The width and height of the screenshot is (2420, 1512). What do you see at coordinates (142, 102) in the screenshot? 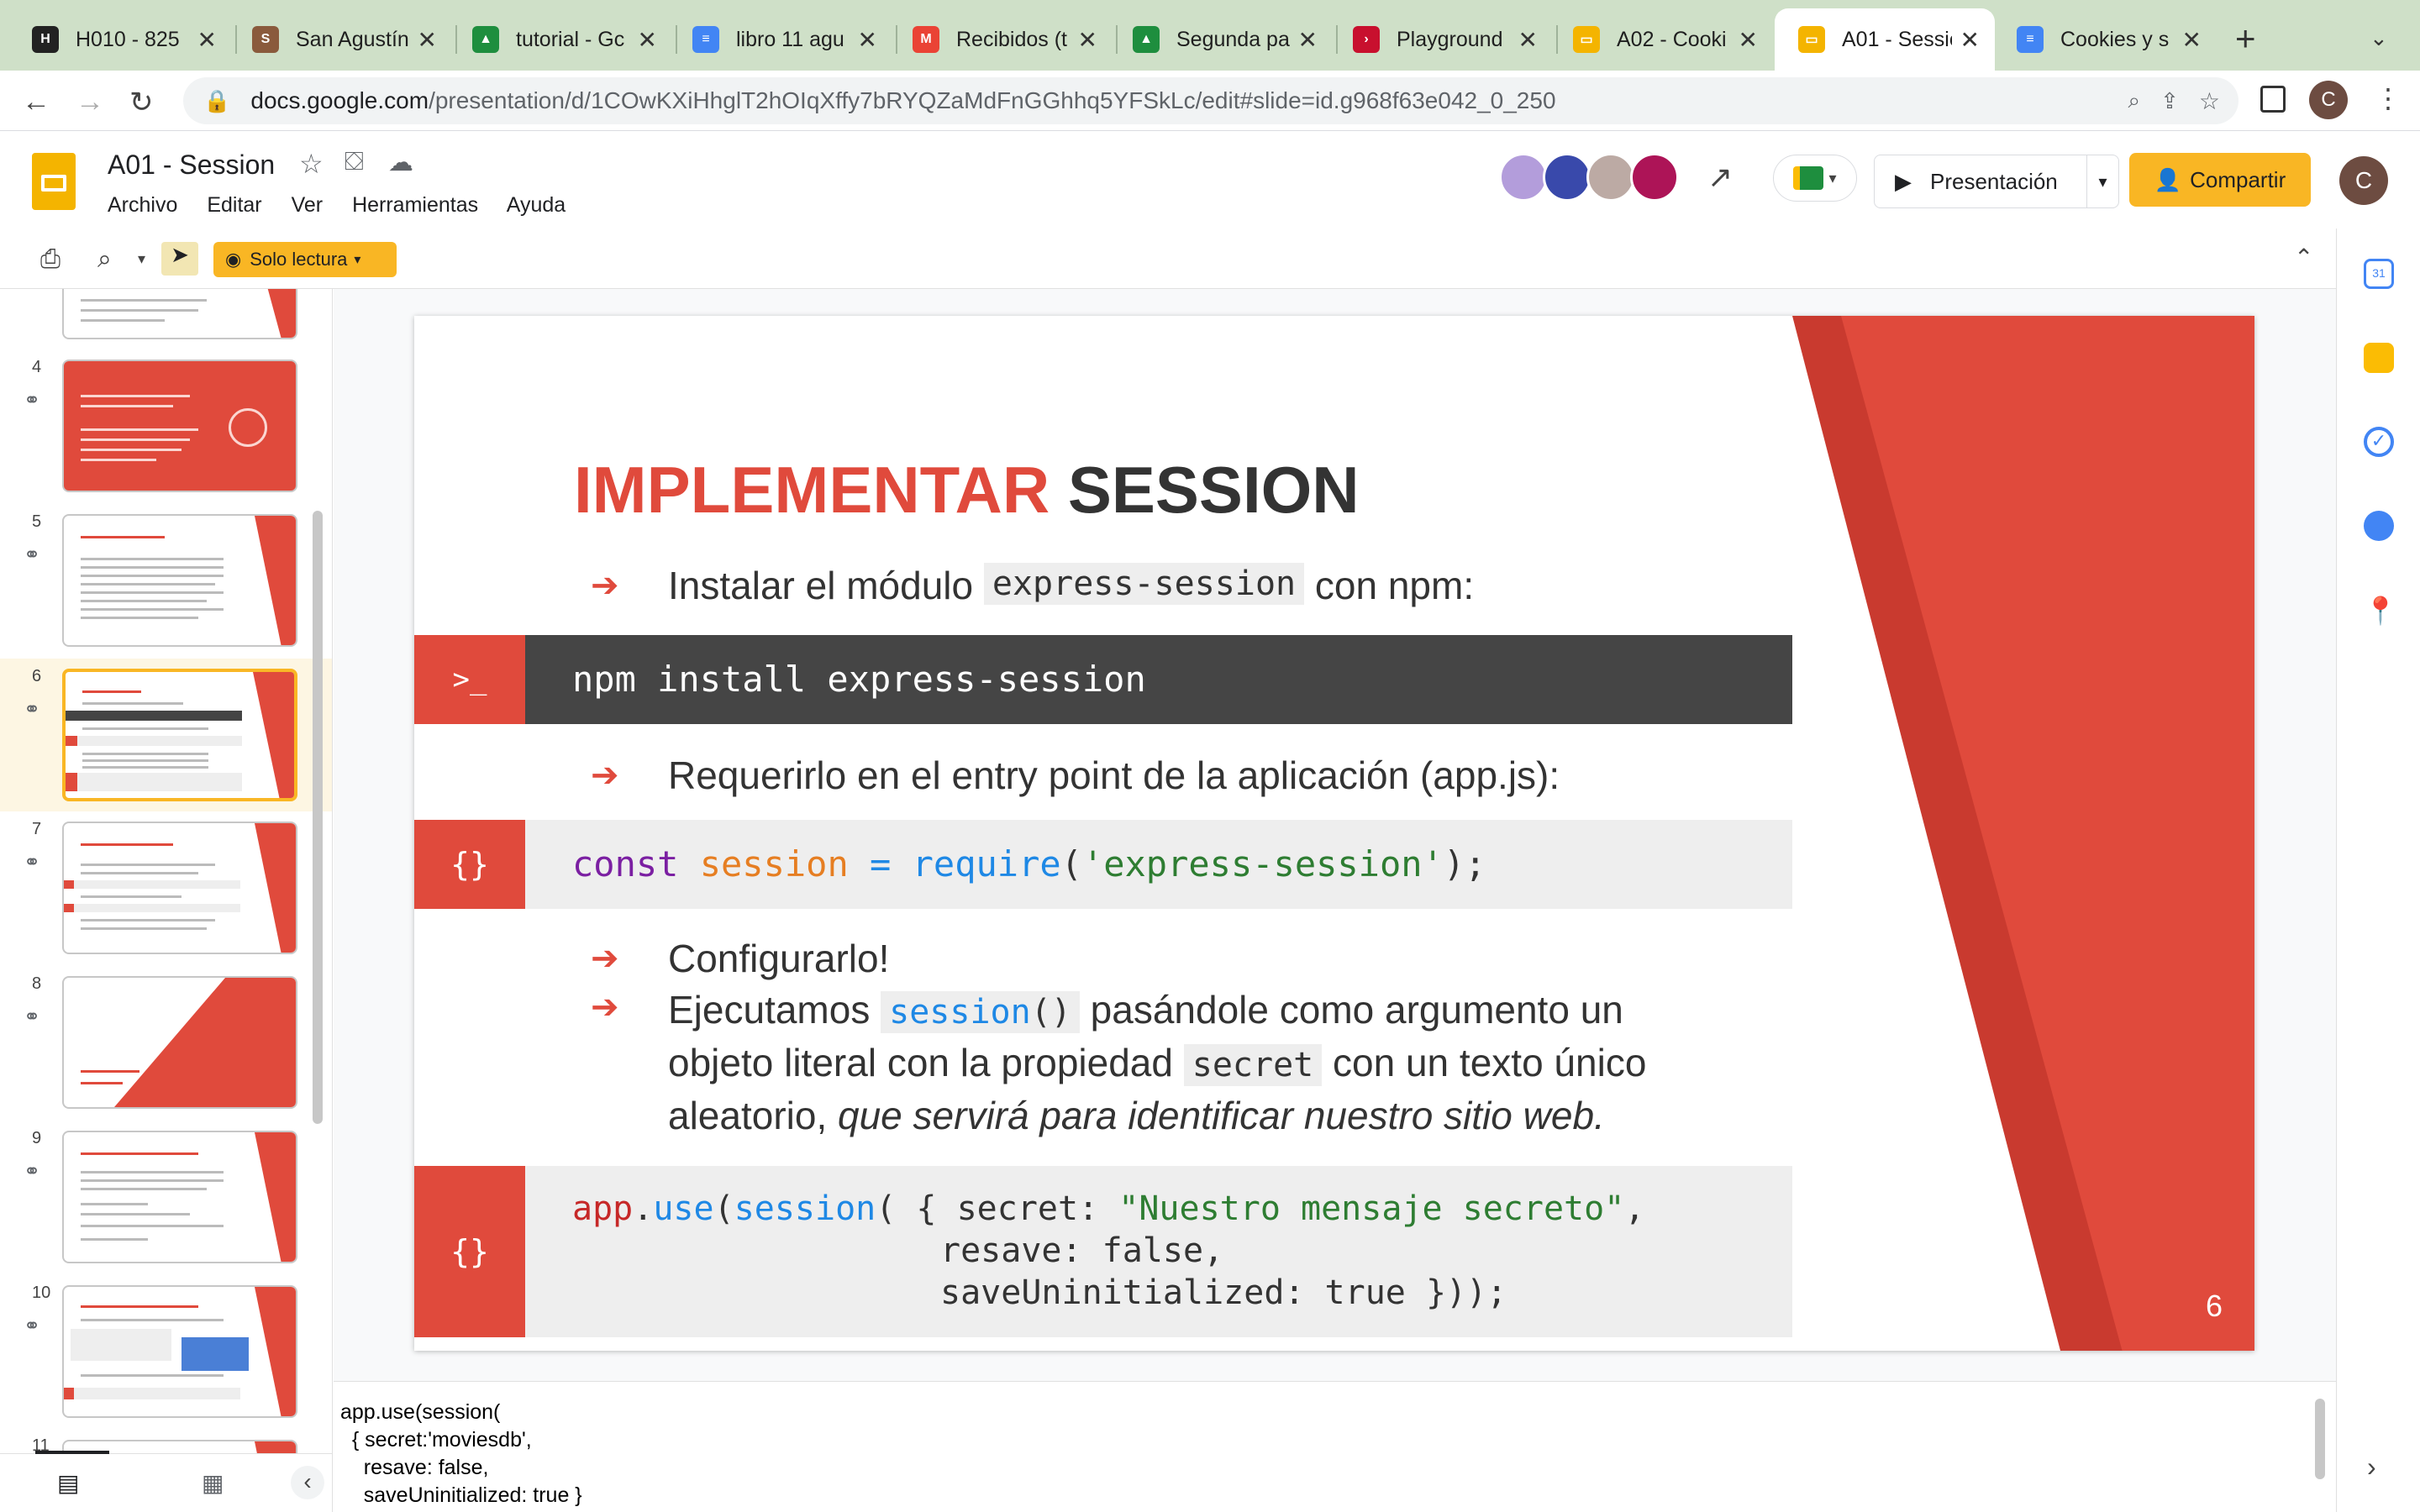
I see `reload-icon: ↻` at bounding box center [142, 102].